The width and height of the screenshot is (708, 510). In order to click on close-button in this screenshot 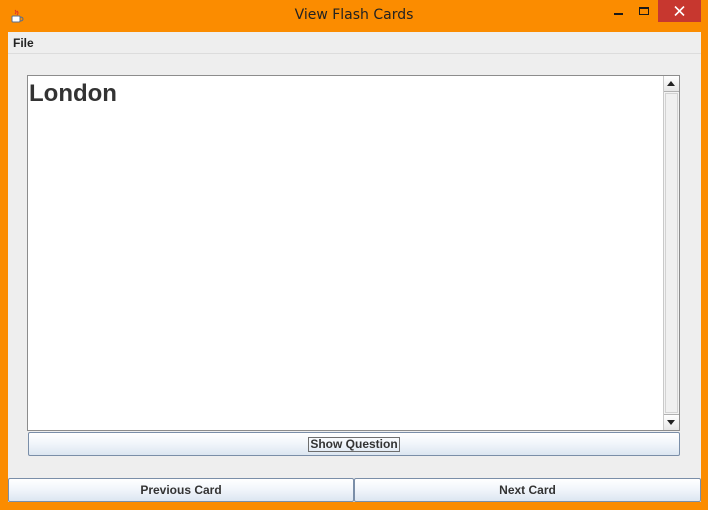, I will do `click(679, 11)`.